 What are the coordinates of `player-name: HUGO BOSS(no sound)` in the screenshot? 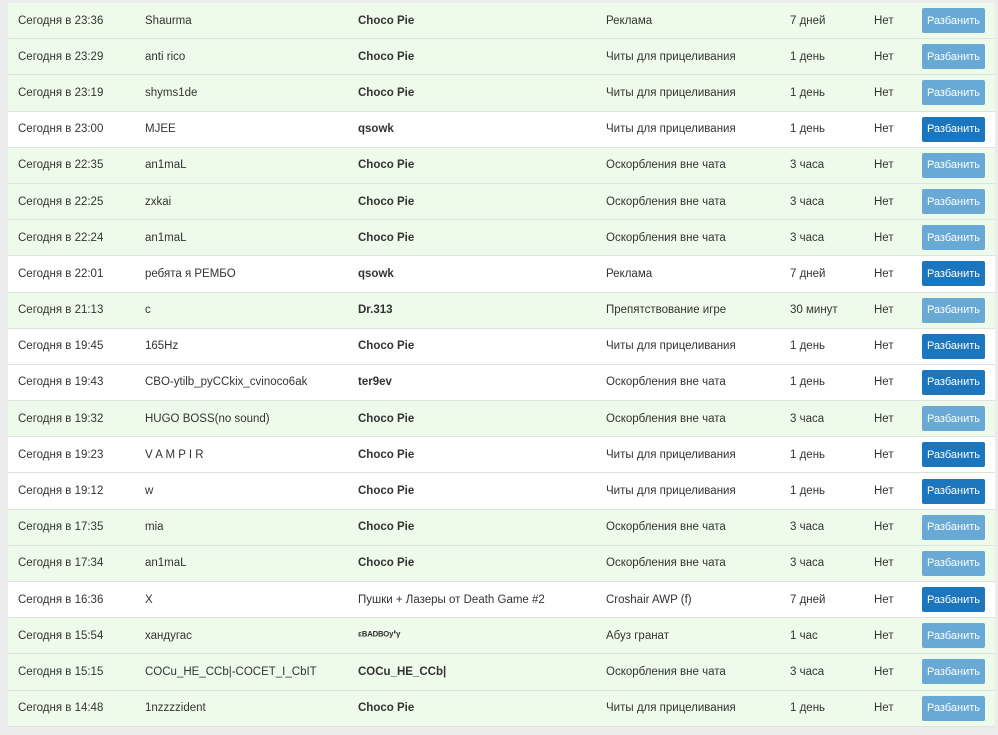 It's located at (207, 418).